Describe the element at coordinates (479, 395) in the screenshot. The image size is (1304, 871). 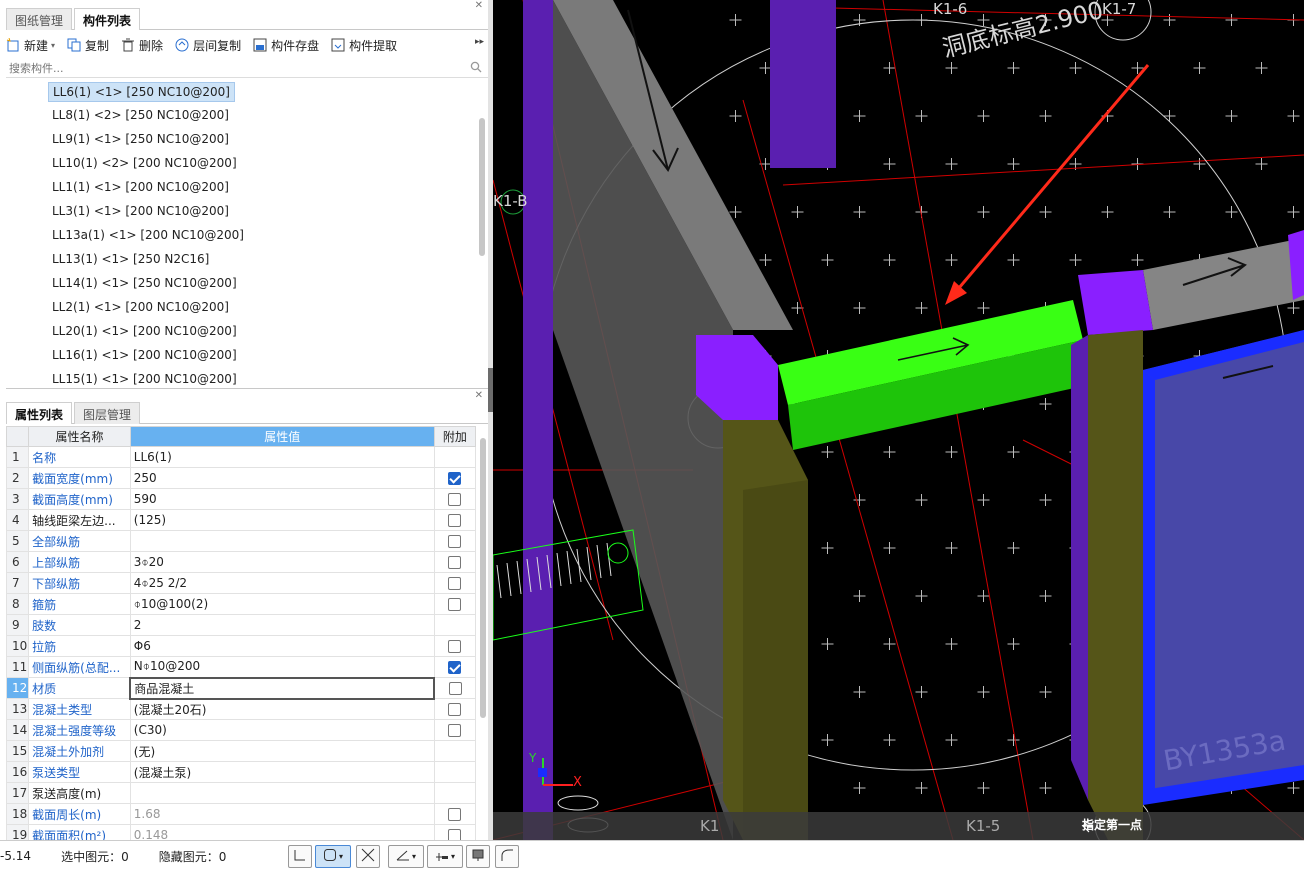
I see `close-bottom-panel-icon: ✕` at that location.